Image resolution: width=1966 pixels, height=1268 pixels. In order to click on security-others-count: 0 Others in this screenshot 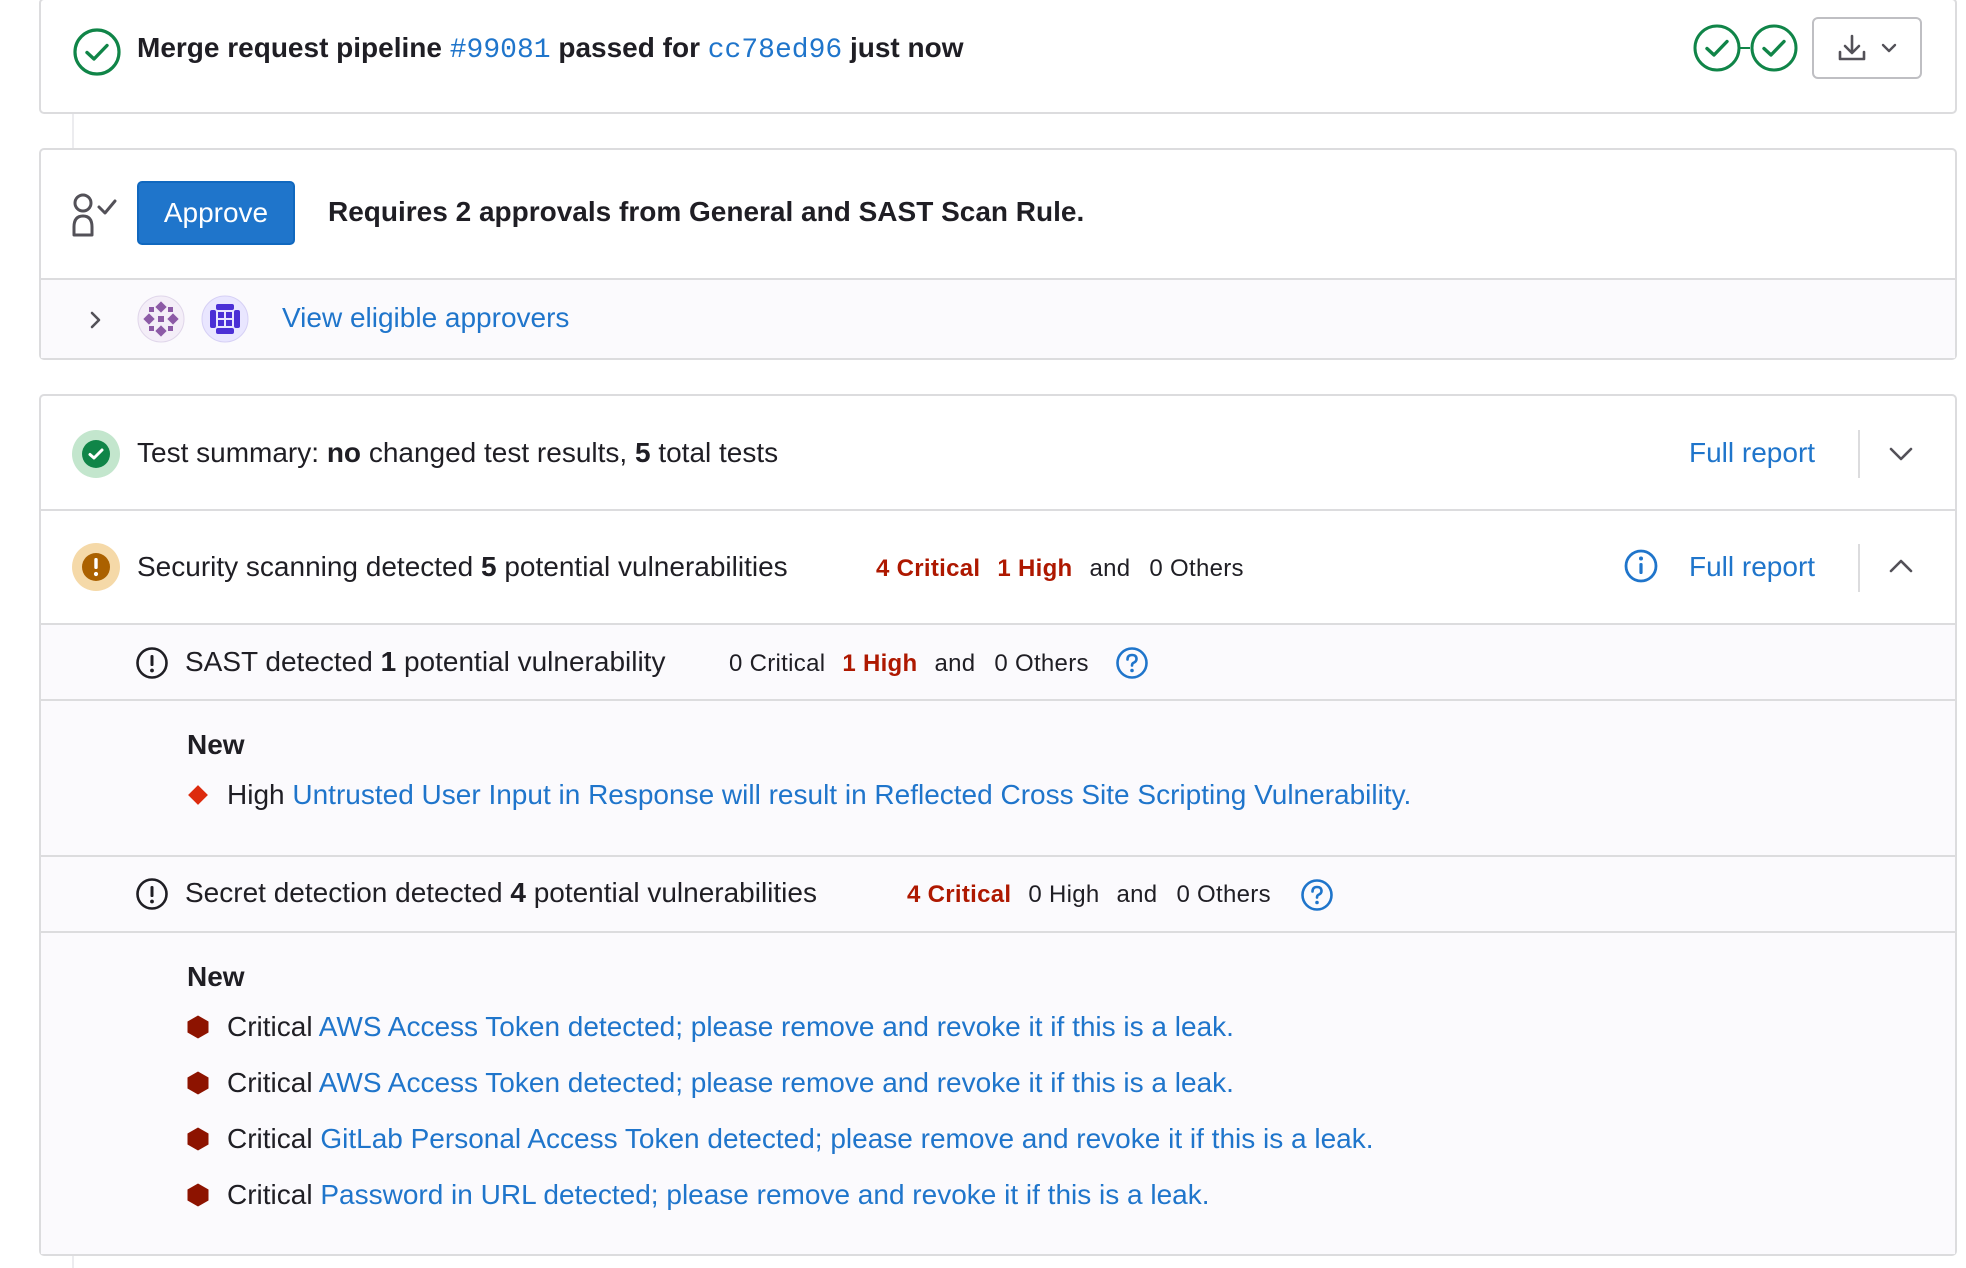, I will do `click(1196, 568)`.